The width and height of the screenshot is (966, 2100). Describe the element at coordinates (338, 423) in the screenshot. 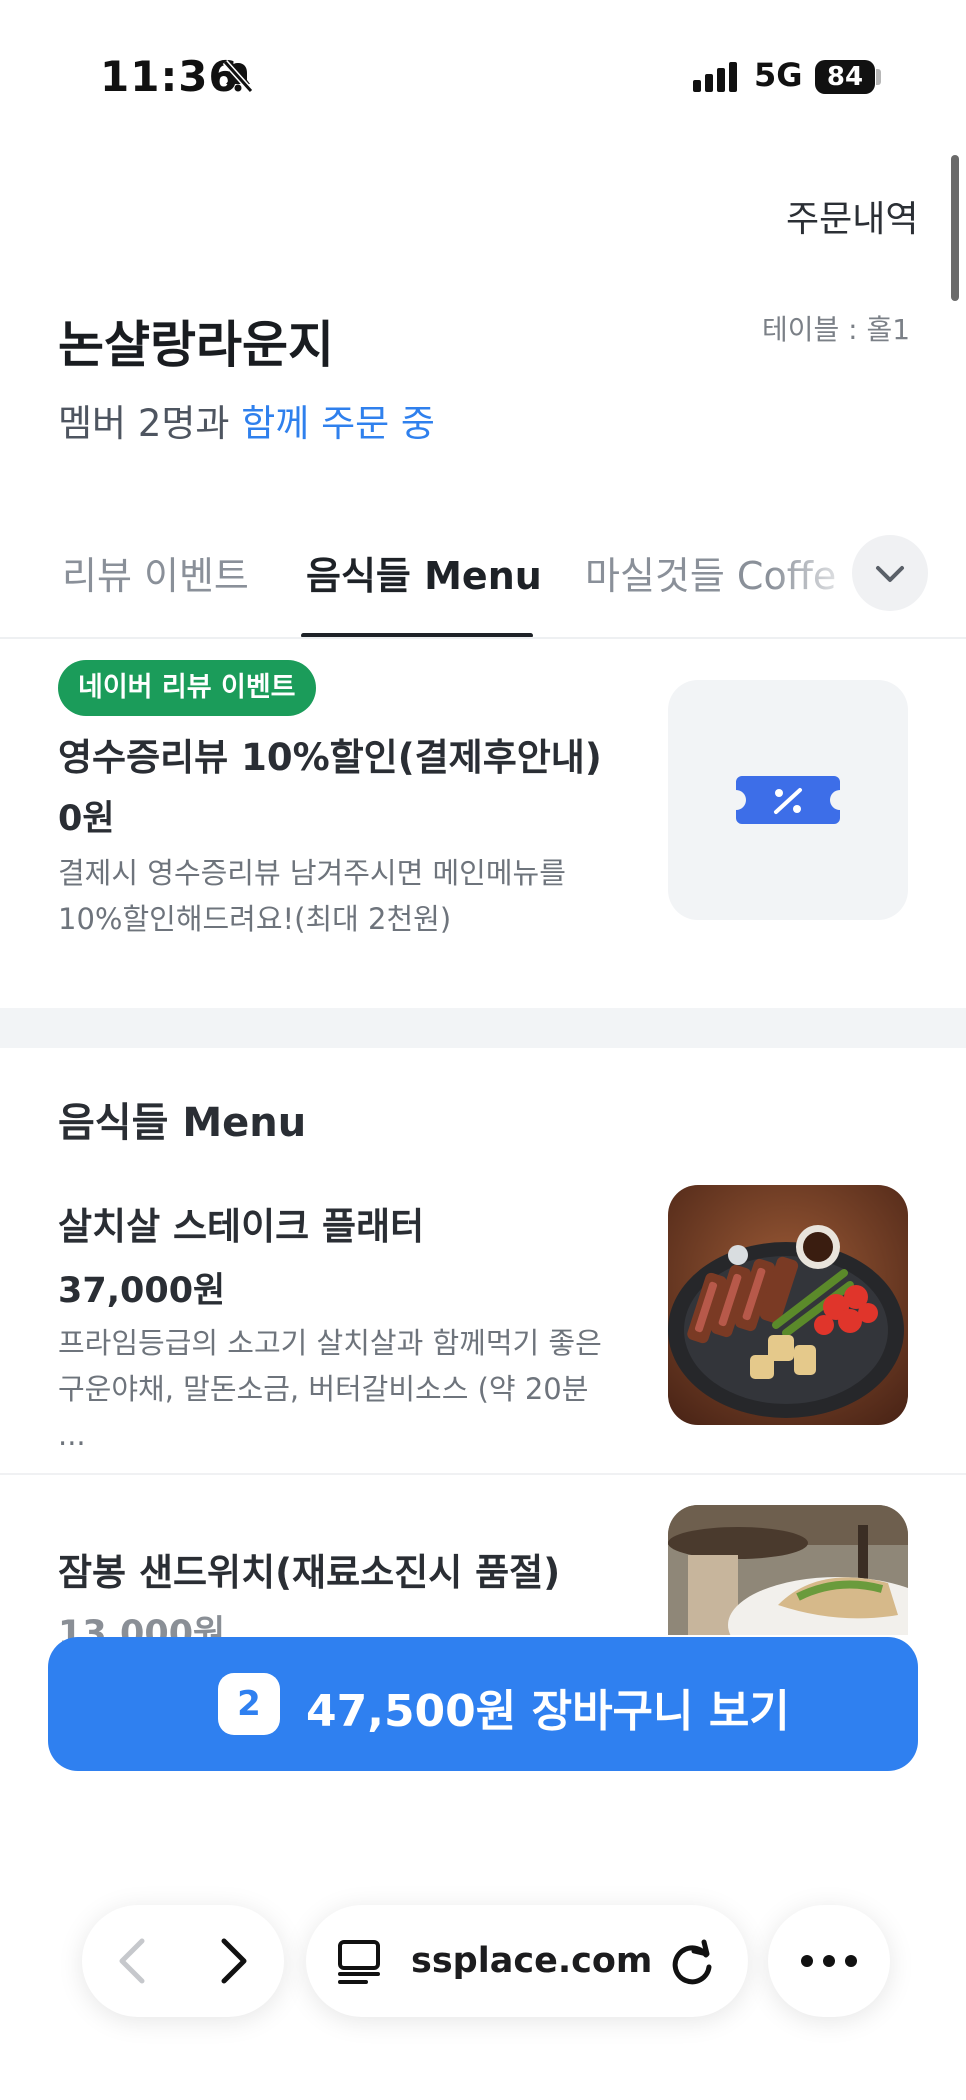

I see `group-order-link: 함께 주문 중` at that location.